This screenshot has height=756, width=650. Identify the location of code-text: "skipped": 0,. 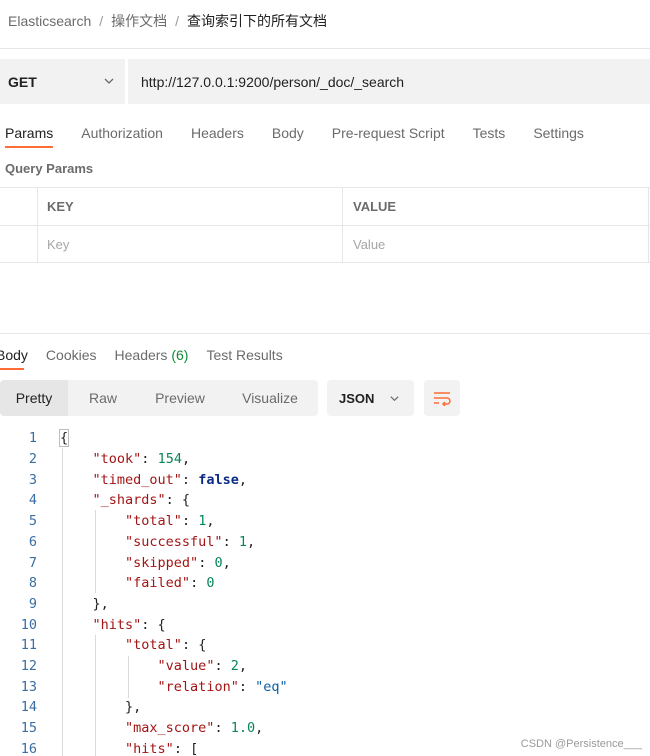
(178, 562).